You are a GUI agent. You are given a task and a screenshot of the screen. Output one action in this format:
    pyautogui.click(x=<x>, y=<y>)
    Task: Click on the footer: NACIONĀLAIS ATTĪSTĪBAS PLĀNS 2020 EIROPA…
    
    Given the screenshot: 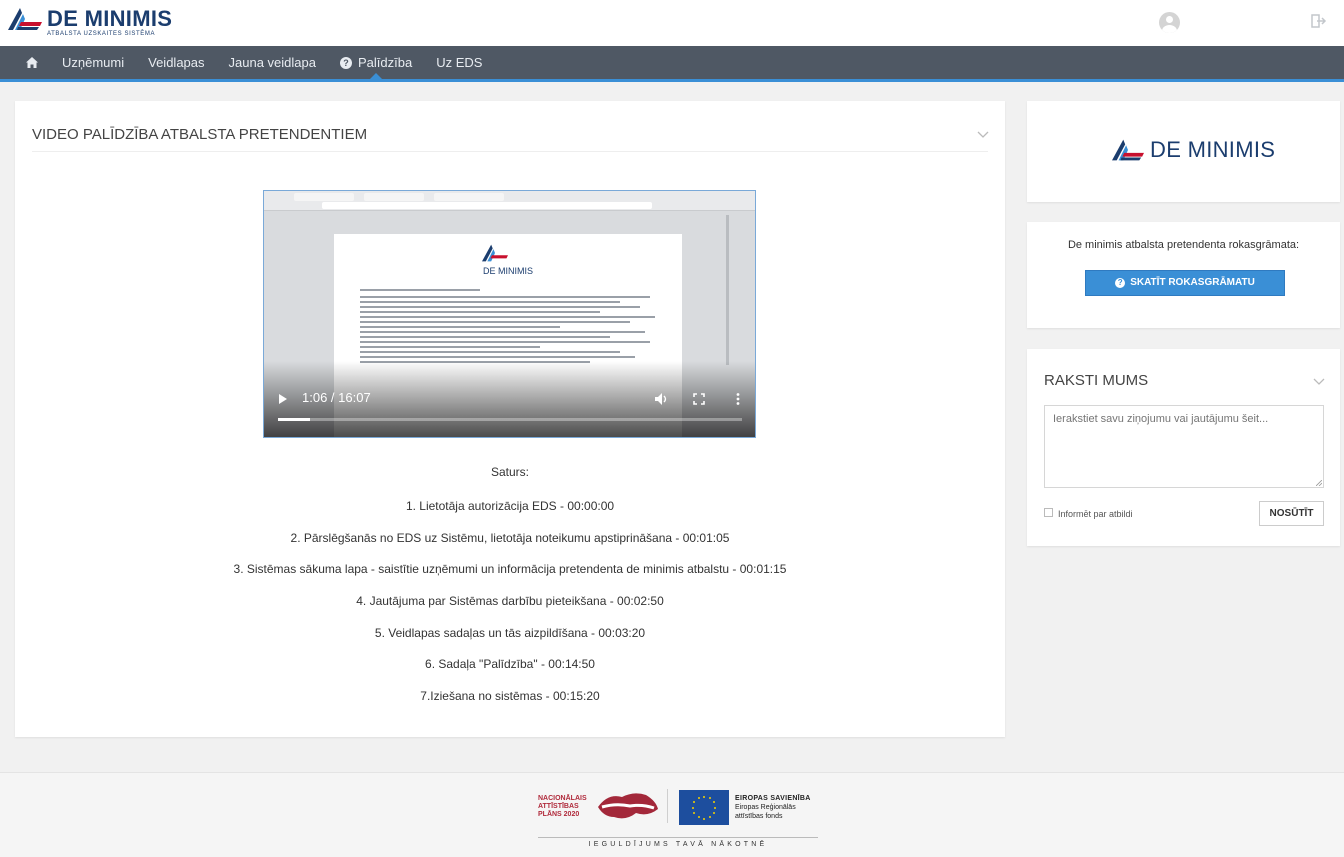 What is the action you would take?
    pyautogui.click(x=672, y=814)
    